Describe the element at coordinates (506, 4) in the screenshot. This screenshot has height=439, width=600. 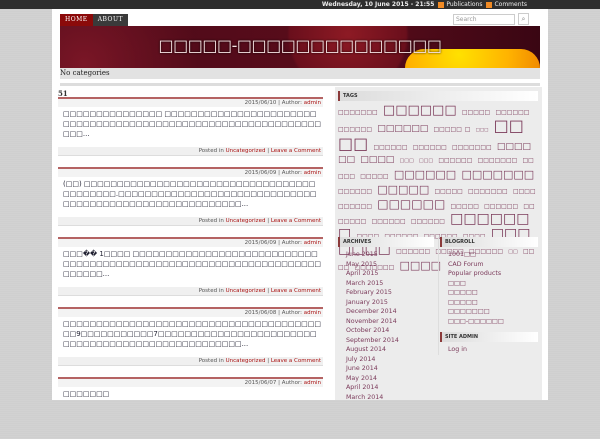
I see `comments-feed-link: Comments` at that location.